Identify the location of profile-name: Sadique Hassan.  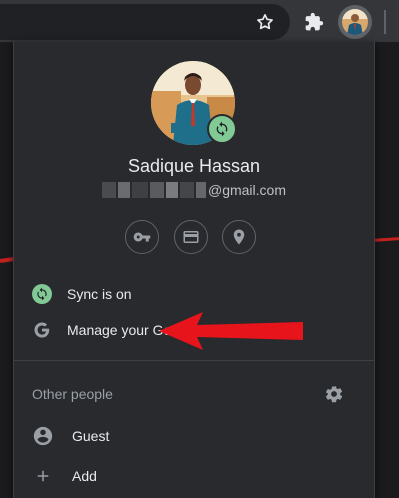
(194, 166).